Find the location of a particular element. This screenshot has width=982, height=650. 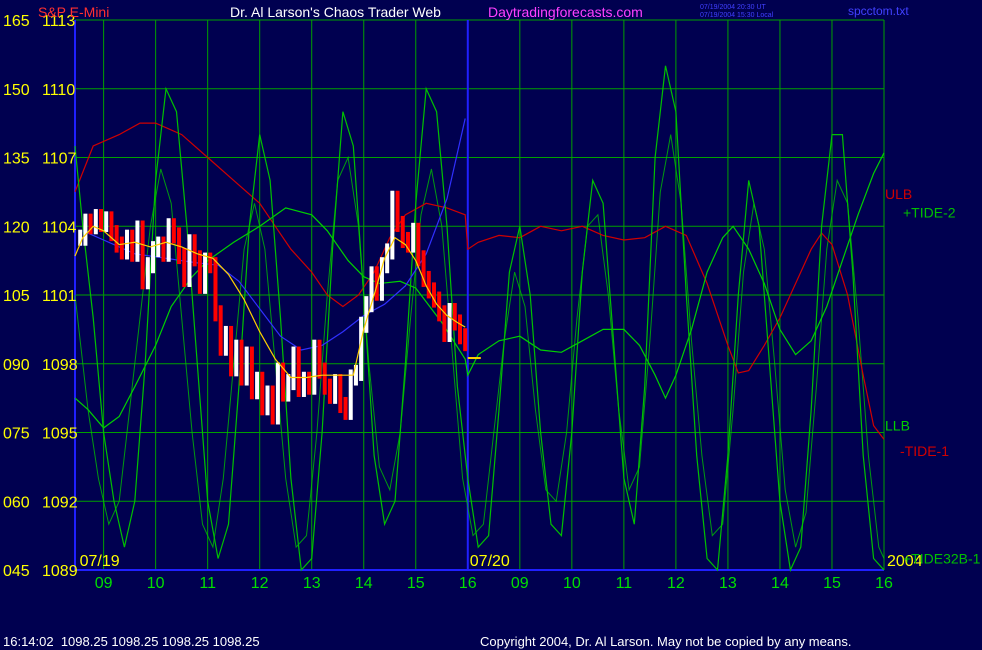

instrument-label: S&P E-Mini is located at coordinates (73, 12).